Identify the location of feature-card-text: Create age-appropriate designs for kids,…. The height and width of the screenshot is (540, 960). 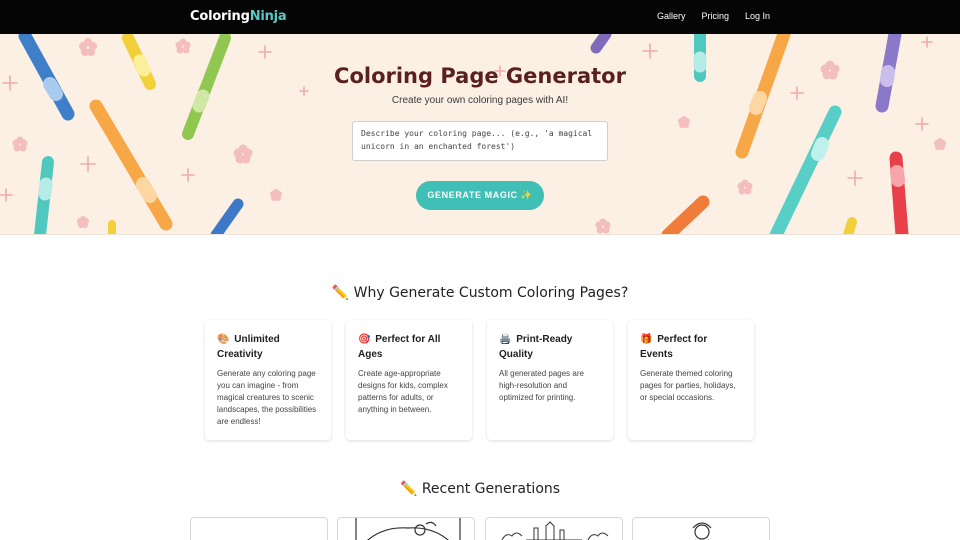
(403, 391).